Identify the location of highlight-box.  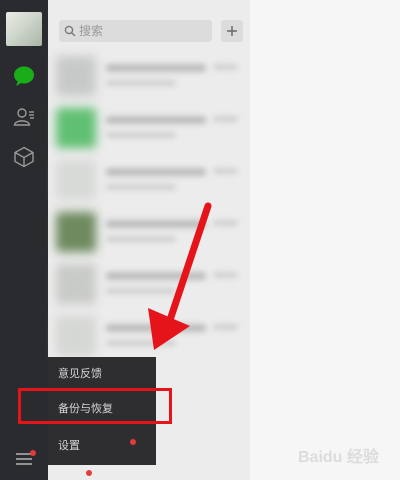
(95, 406).